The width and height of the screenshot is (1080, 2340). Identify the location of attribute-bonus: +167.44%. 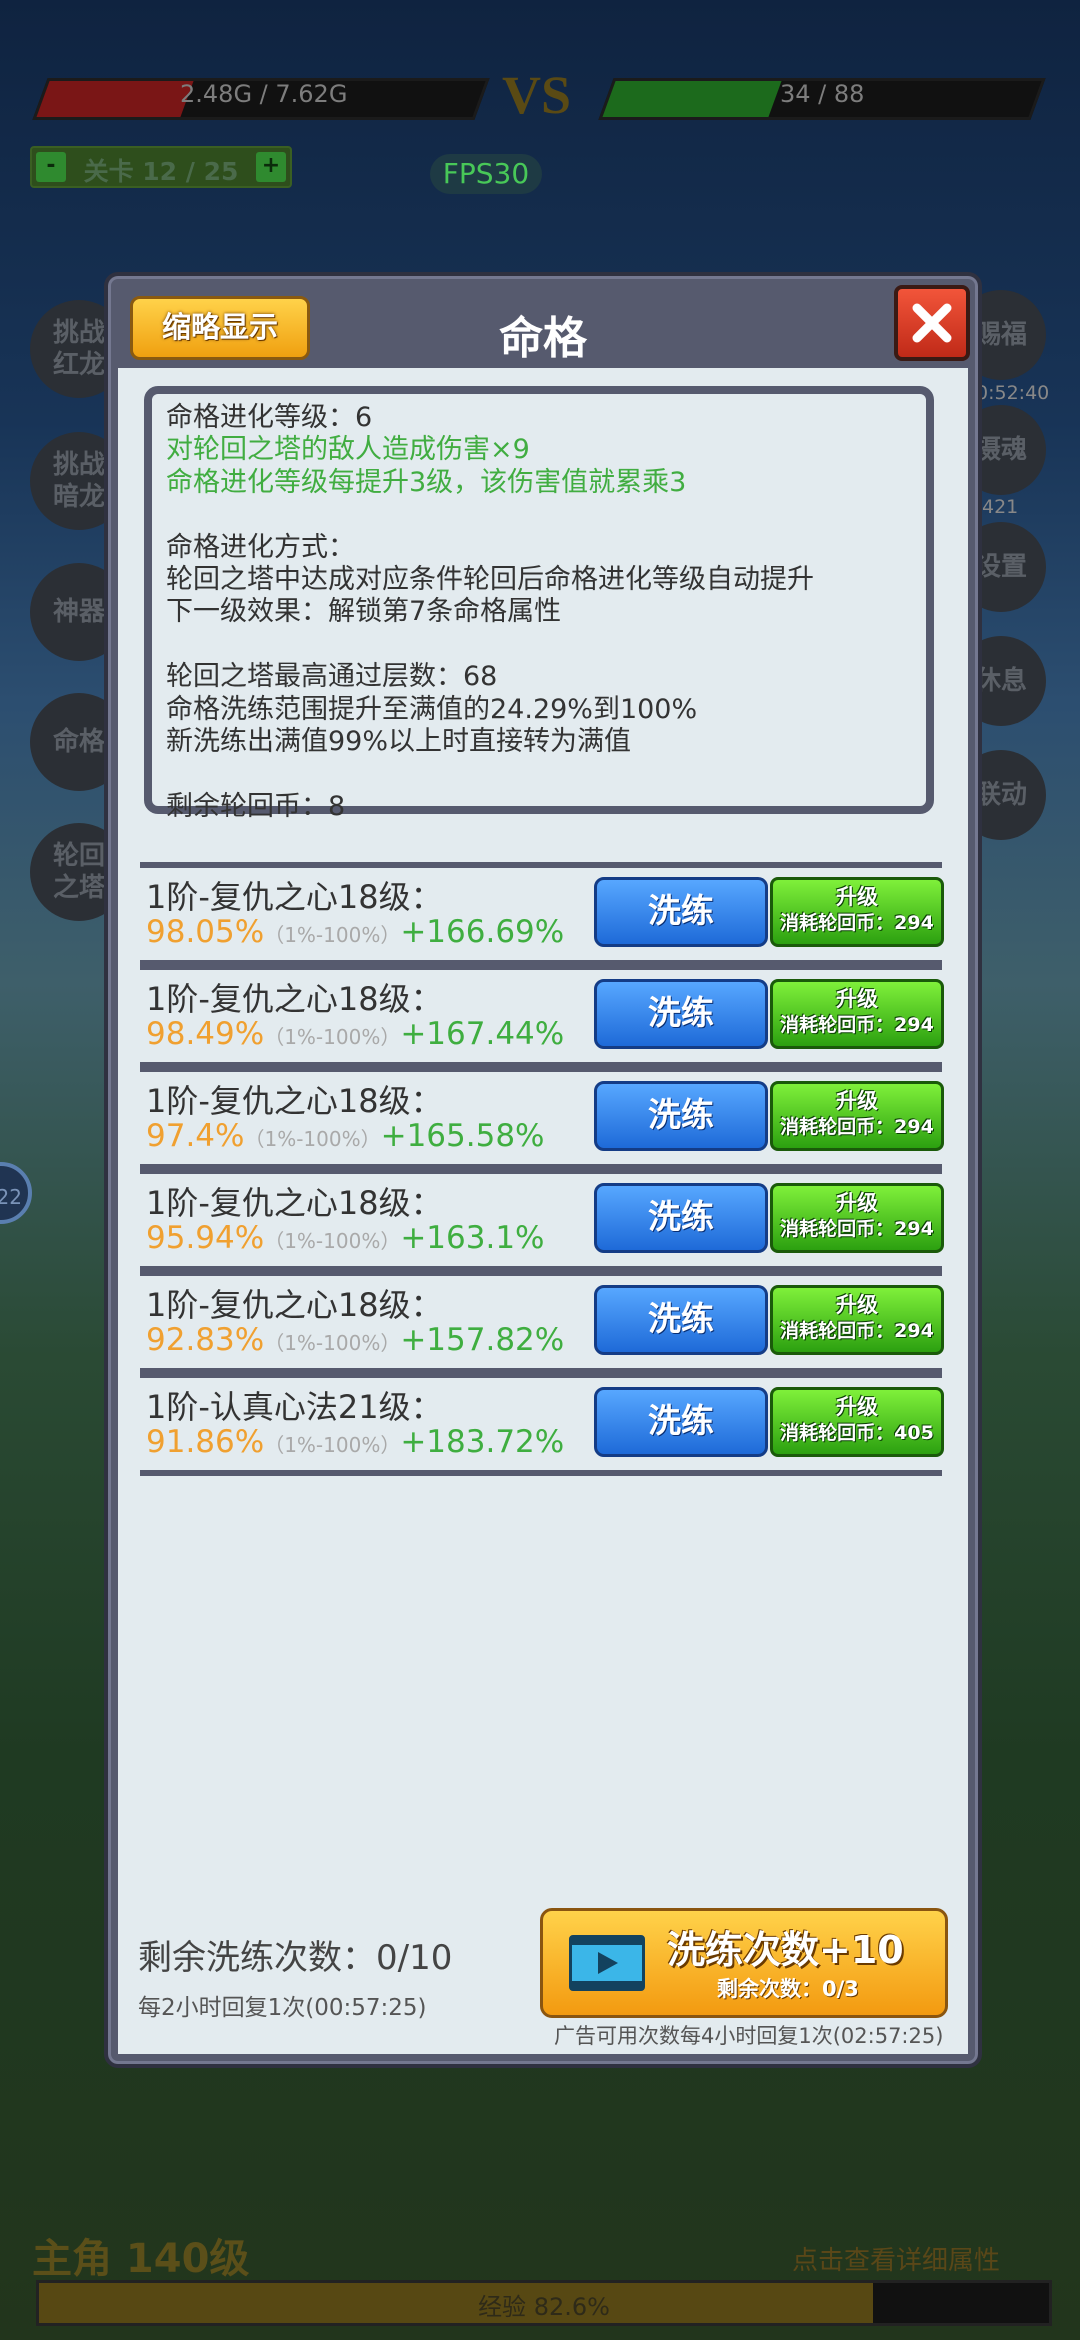
(482, 1034).